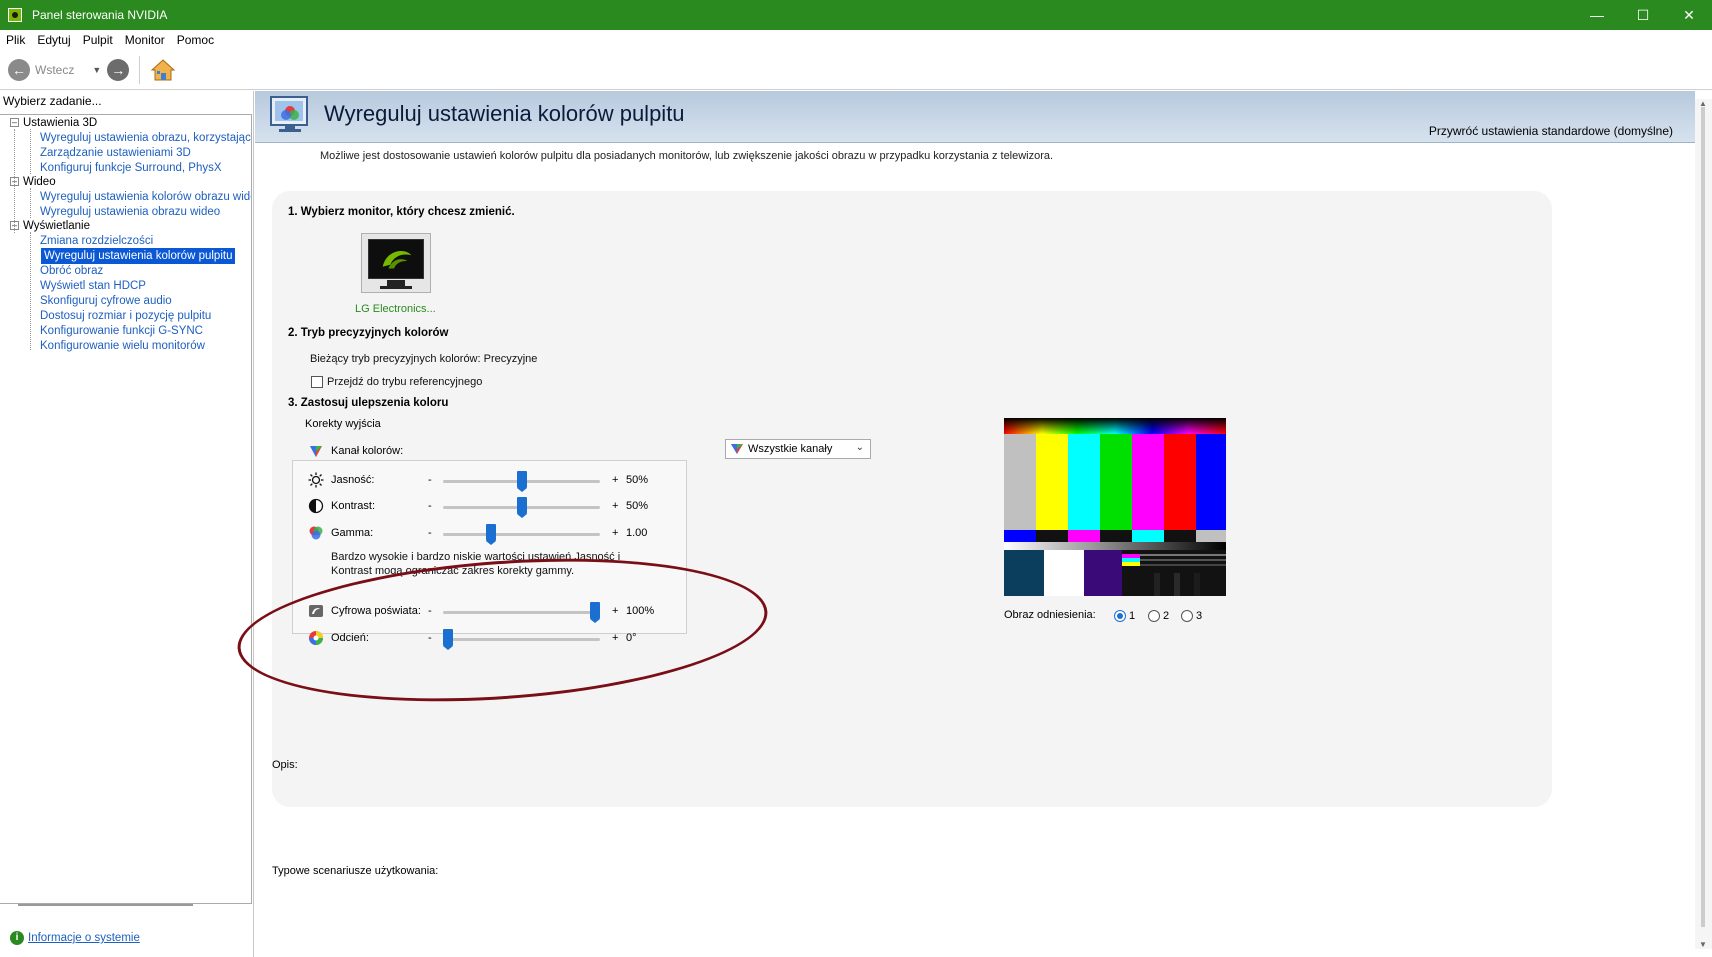 This screenshot has width=1712, height=957. I want to click on contrast-slider-thumb, so click(521, 507).